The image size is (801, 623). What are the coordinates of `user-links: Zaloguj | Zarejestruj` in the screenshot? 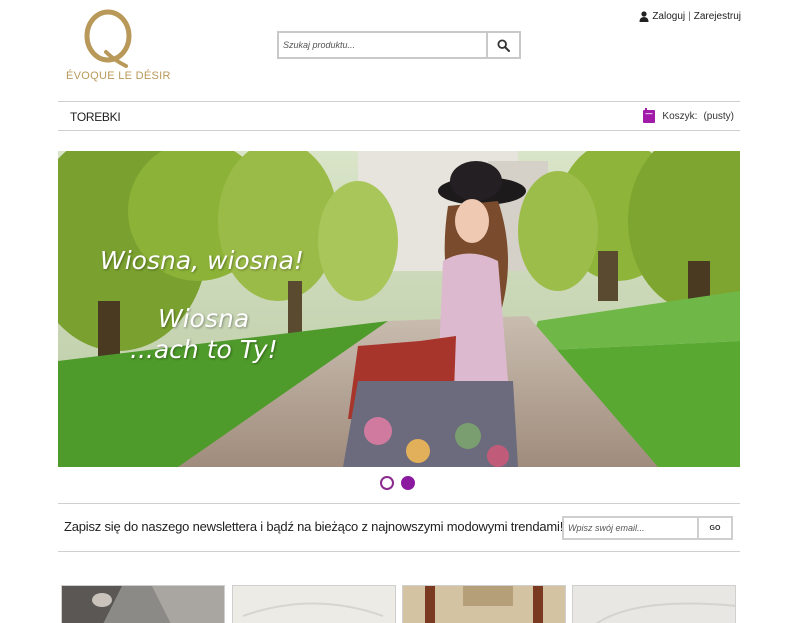 It's located at (690, 16).